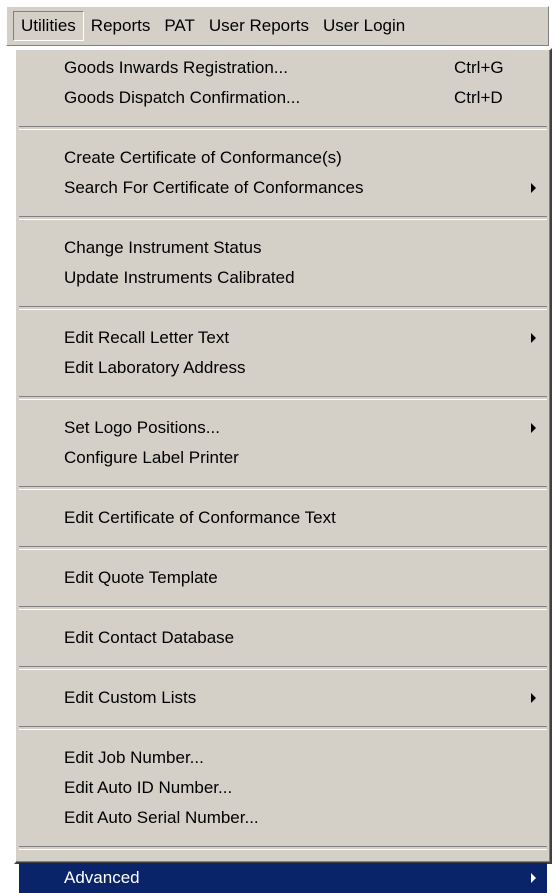 Image resolution: width=555 pixels, height=893 pixels. What do you see at coordinates (149, 637) in the screenshot?
I see `menu-item-label: Edit Contact Database` at bounding box center [149, 637].